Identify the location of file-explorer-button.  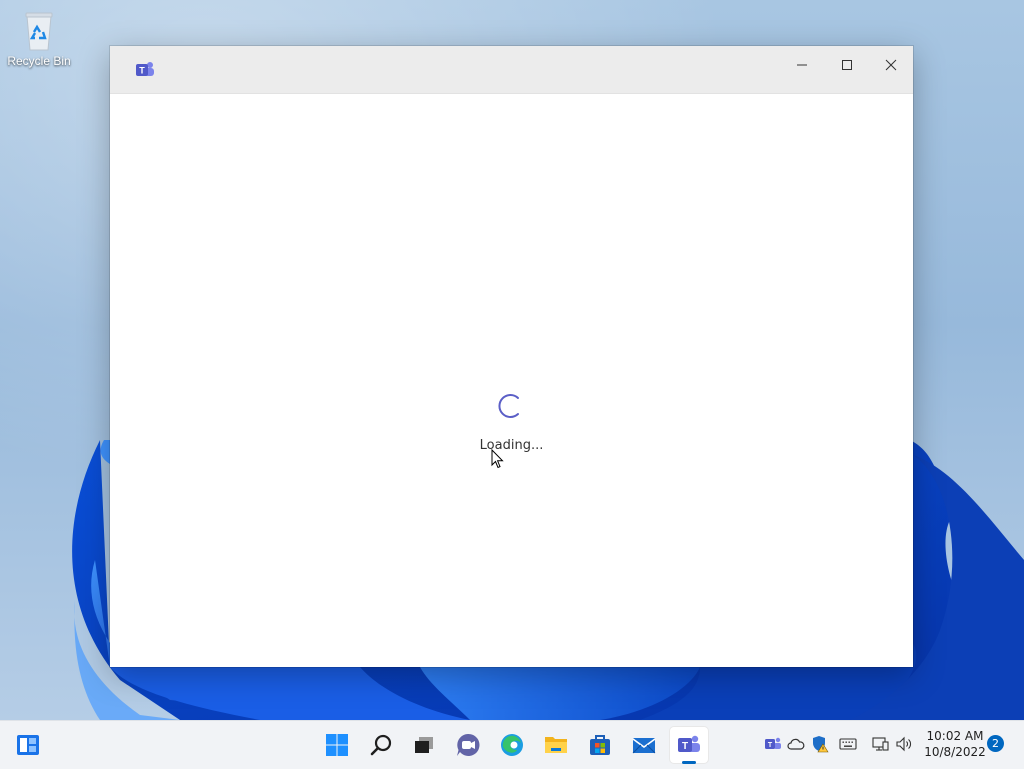
(556, 745).